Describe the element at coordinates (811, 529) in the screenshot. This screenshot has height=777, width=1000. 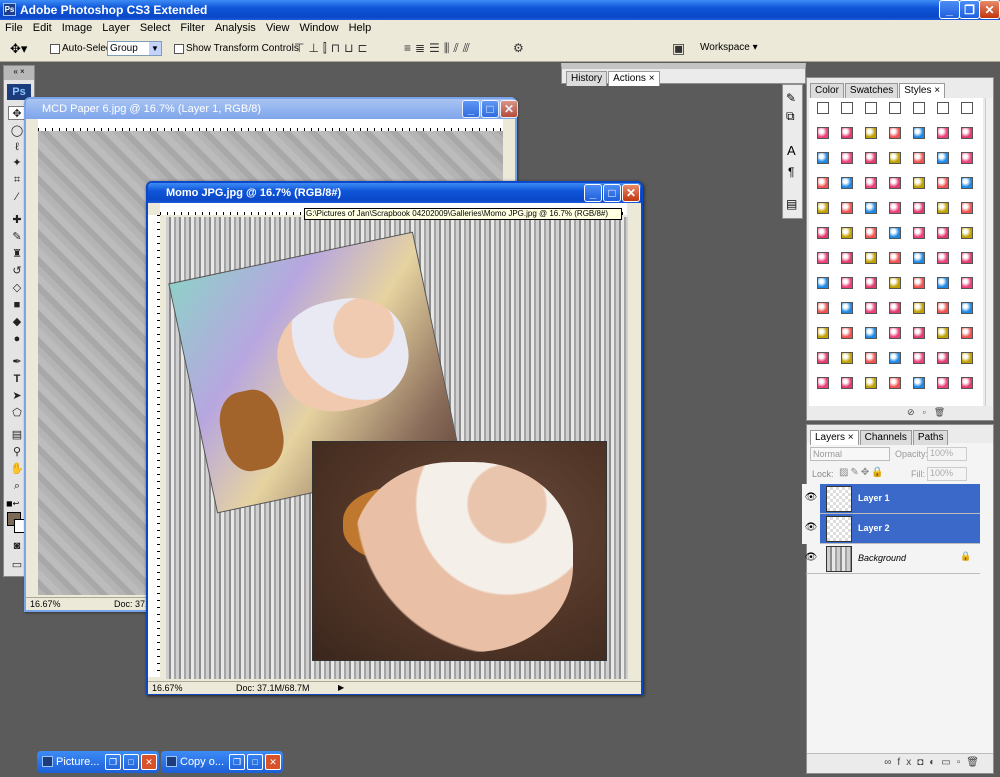
I see `visibility-eye-icon: 👁` at that location.